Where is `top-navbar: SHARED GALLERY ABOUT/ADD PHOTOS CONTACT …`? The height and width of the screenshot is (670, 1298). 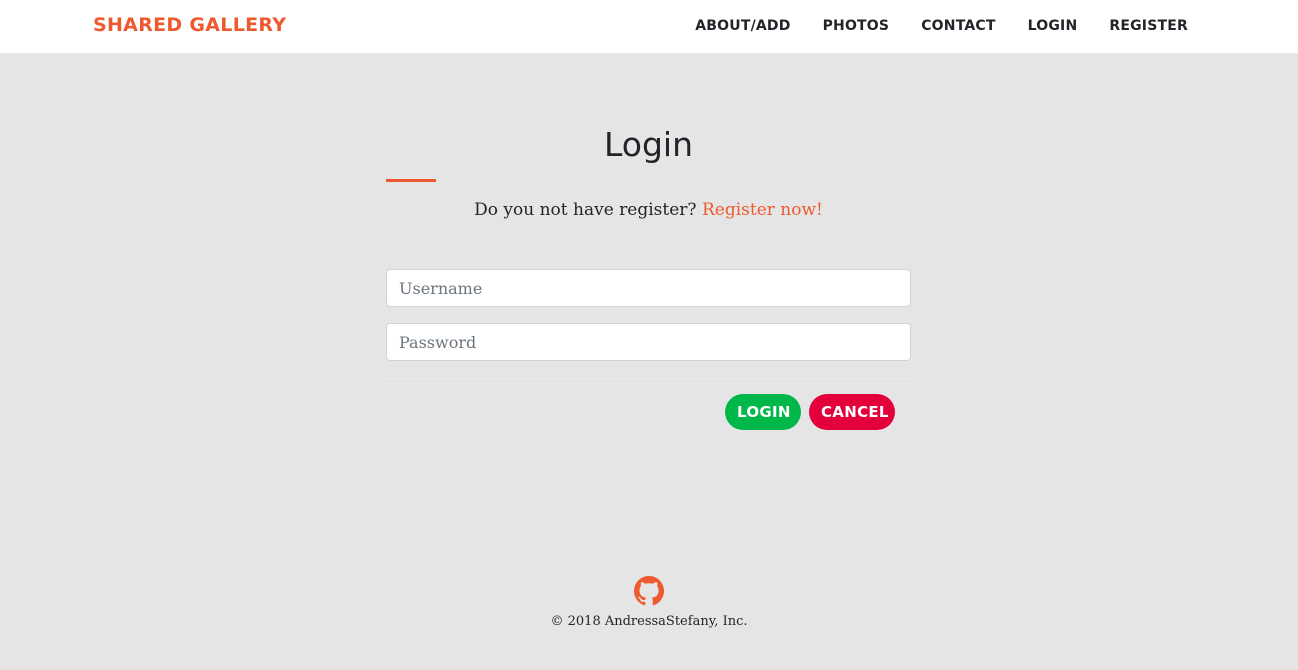
top-navbar: SHARED GALLERY ABOUT/ADD PHOTOS CONTACT … is located at coordinates (649, 27).